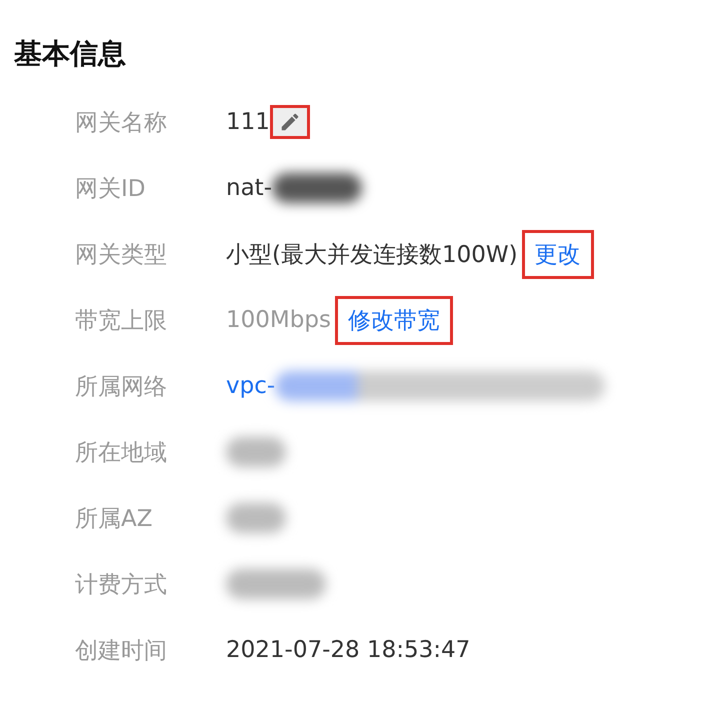 The image size is (706, 724). What do you see at coordinates (121, 585) in the screenshot?
I see `field-label: 计费方式` at bounding box center [121, 585].